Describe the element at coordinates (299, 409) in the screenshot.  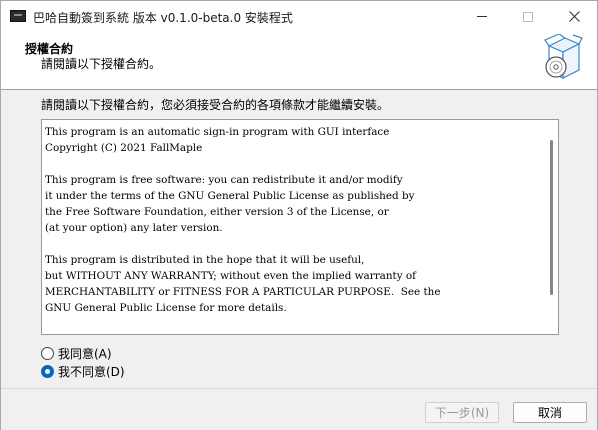
I see `button-bar: 下一步(N) 取消` at that location.